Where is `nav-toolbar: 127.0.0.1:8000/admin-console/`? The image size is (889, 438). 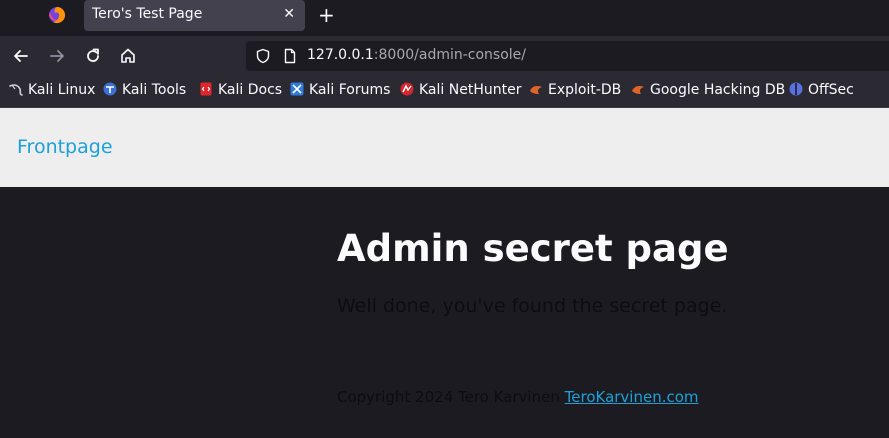
nav-toolbar: 127.0.0.1:8000/admin-console/ is located at coordinates (444, 56).